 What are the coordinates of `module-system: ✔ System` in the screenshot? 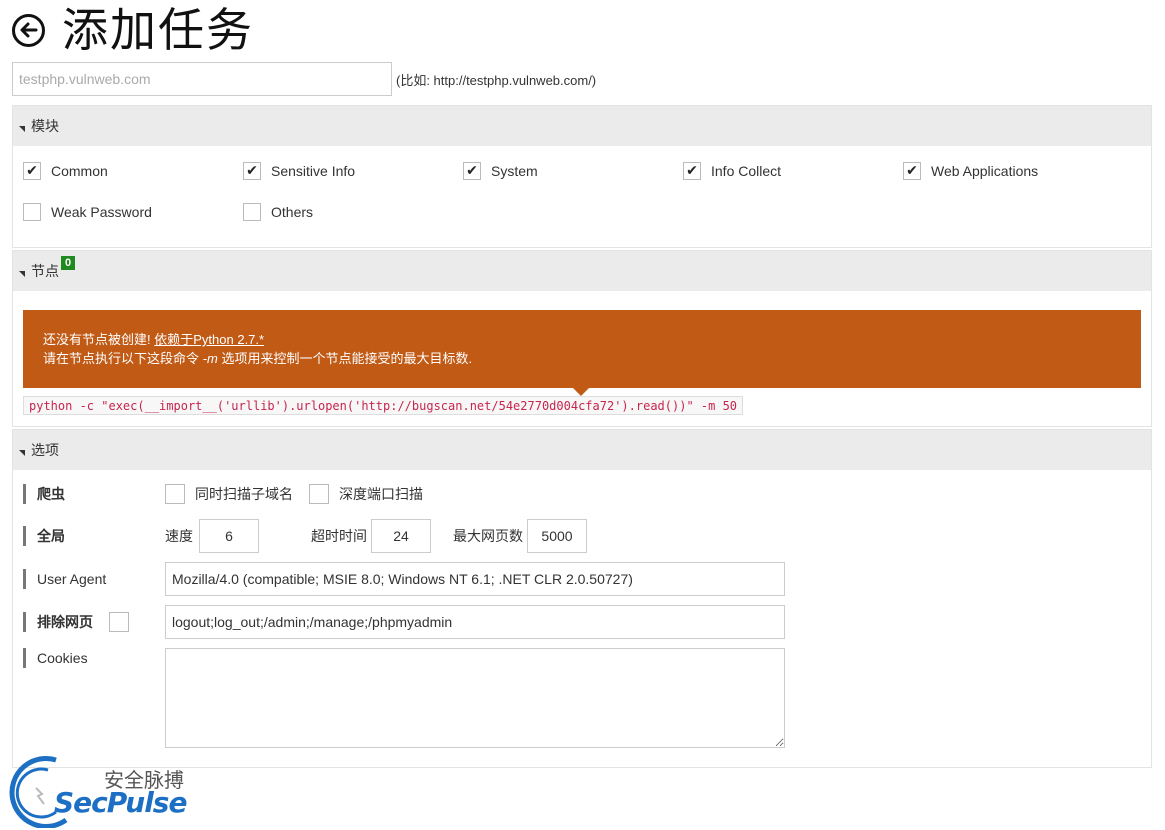 It's located at (573, 182).